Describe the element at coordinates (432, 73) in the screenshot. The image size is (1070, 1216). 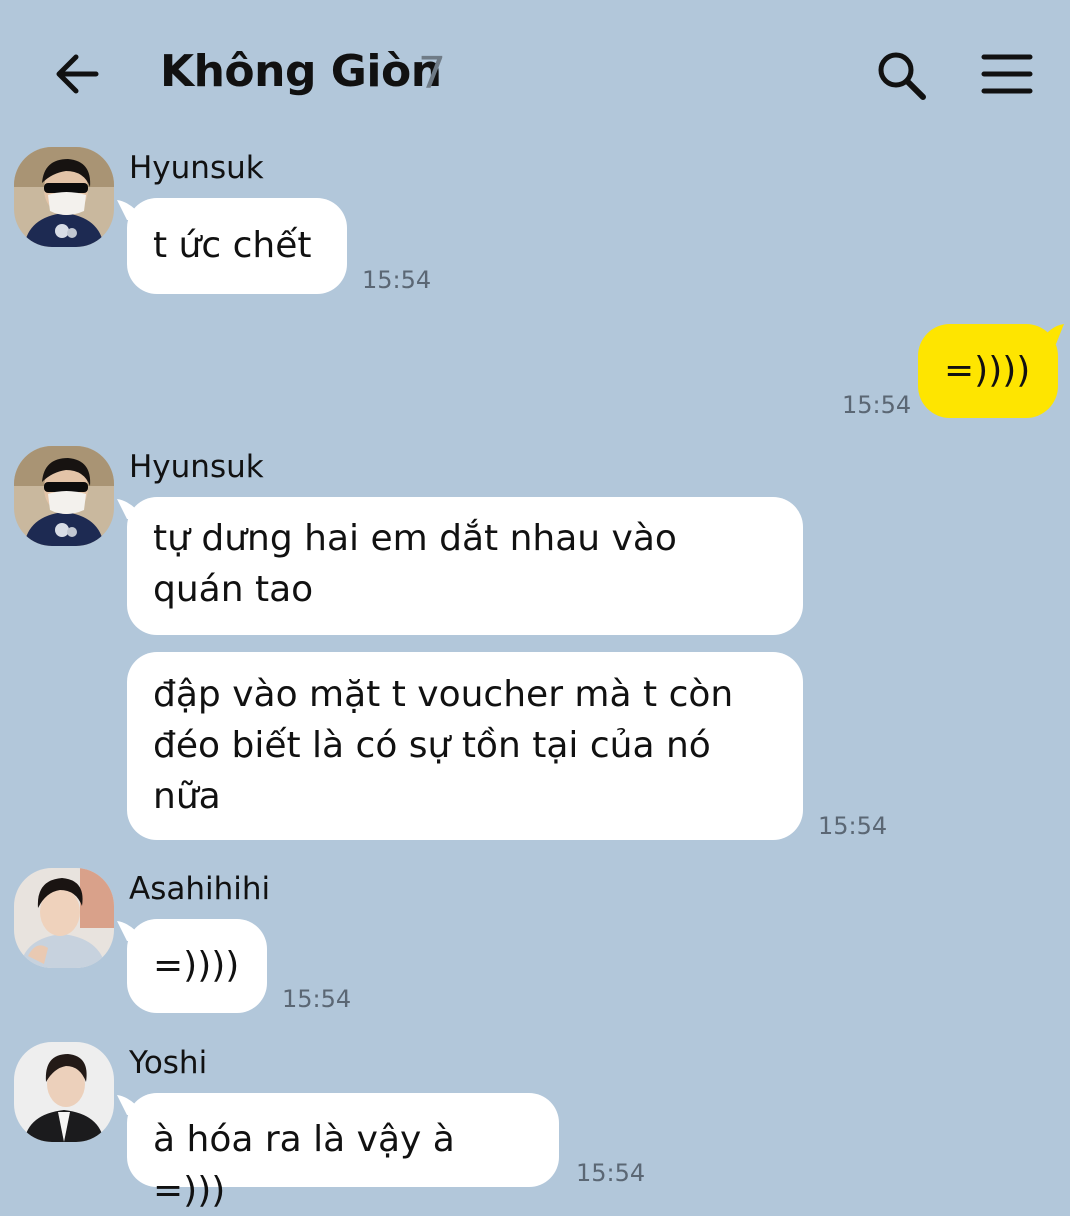
I see `member-count: 7` at that location.